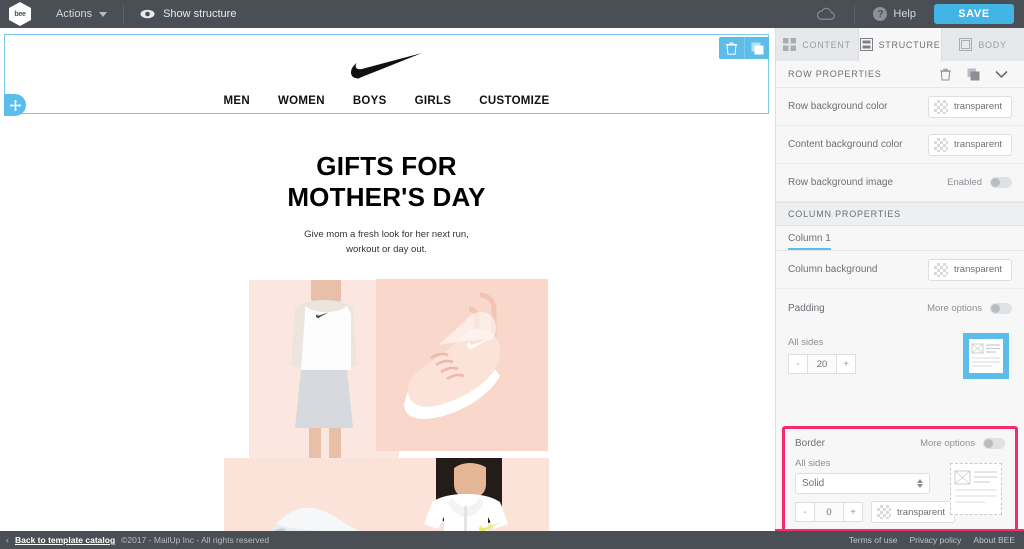  What do you see at coordinates (195, 540) in the screenshot?
I see `copyright-text: ©2017 - MailUp Inc - All rights reserved` at bounding box center [195, 540].